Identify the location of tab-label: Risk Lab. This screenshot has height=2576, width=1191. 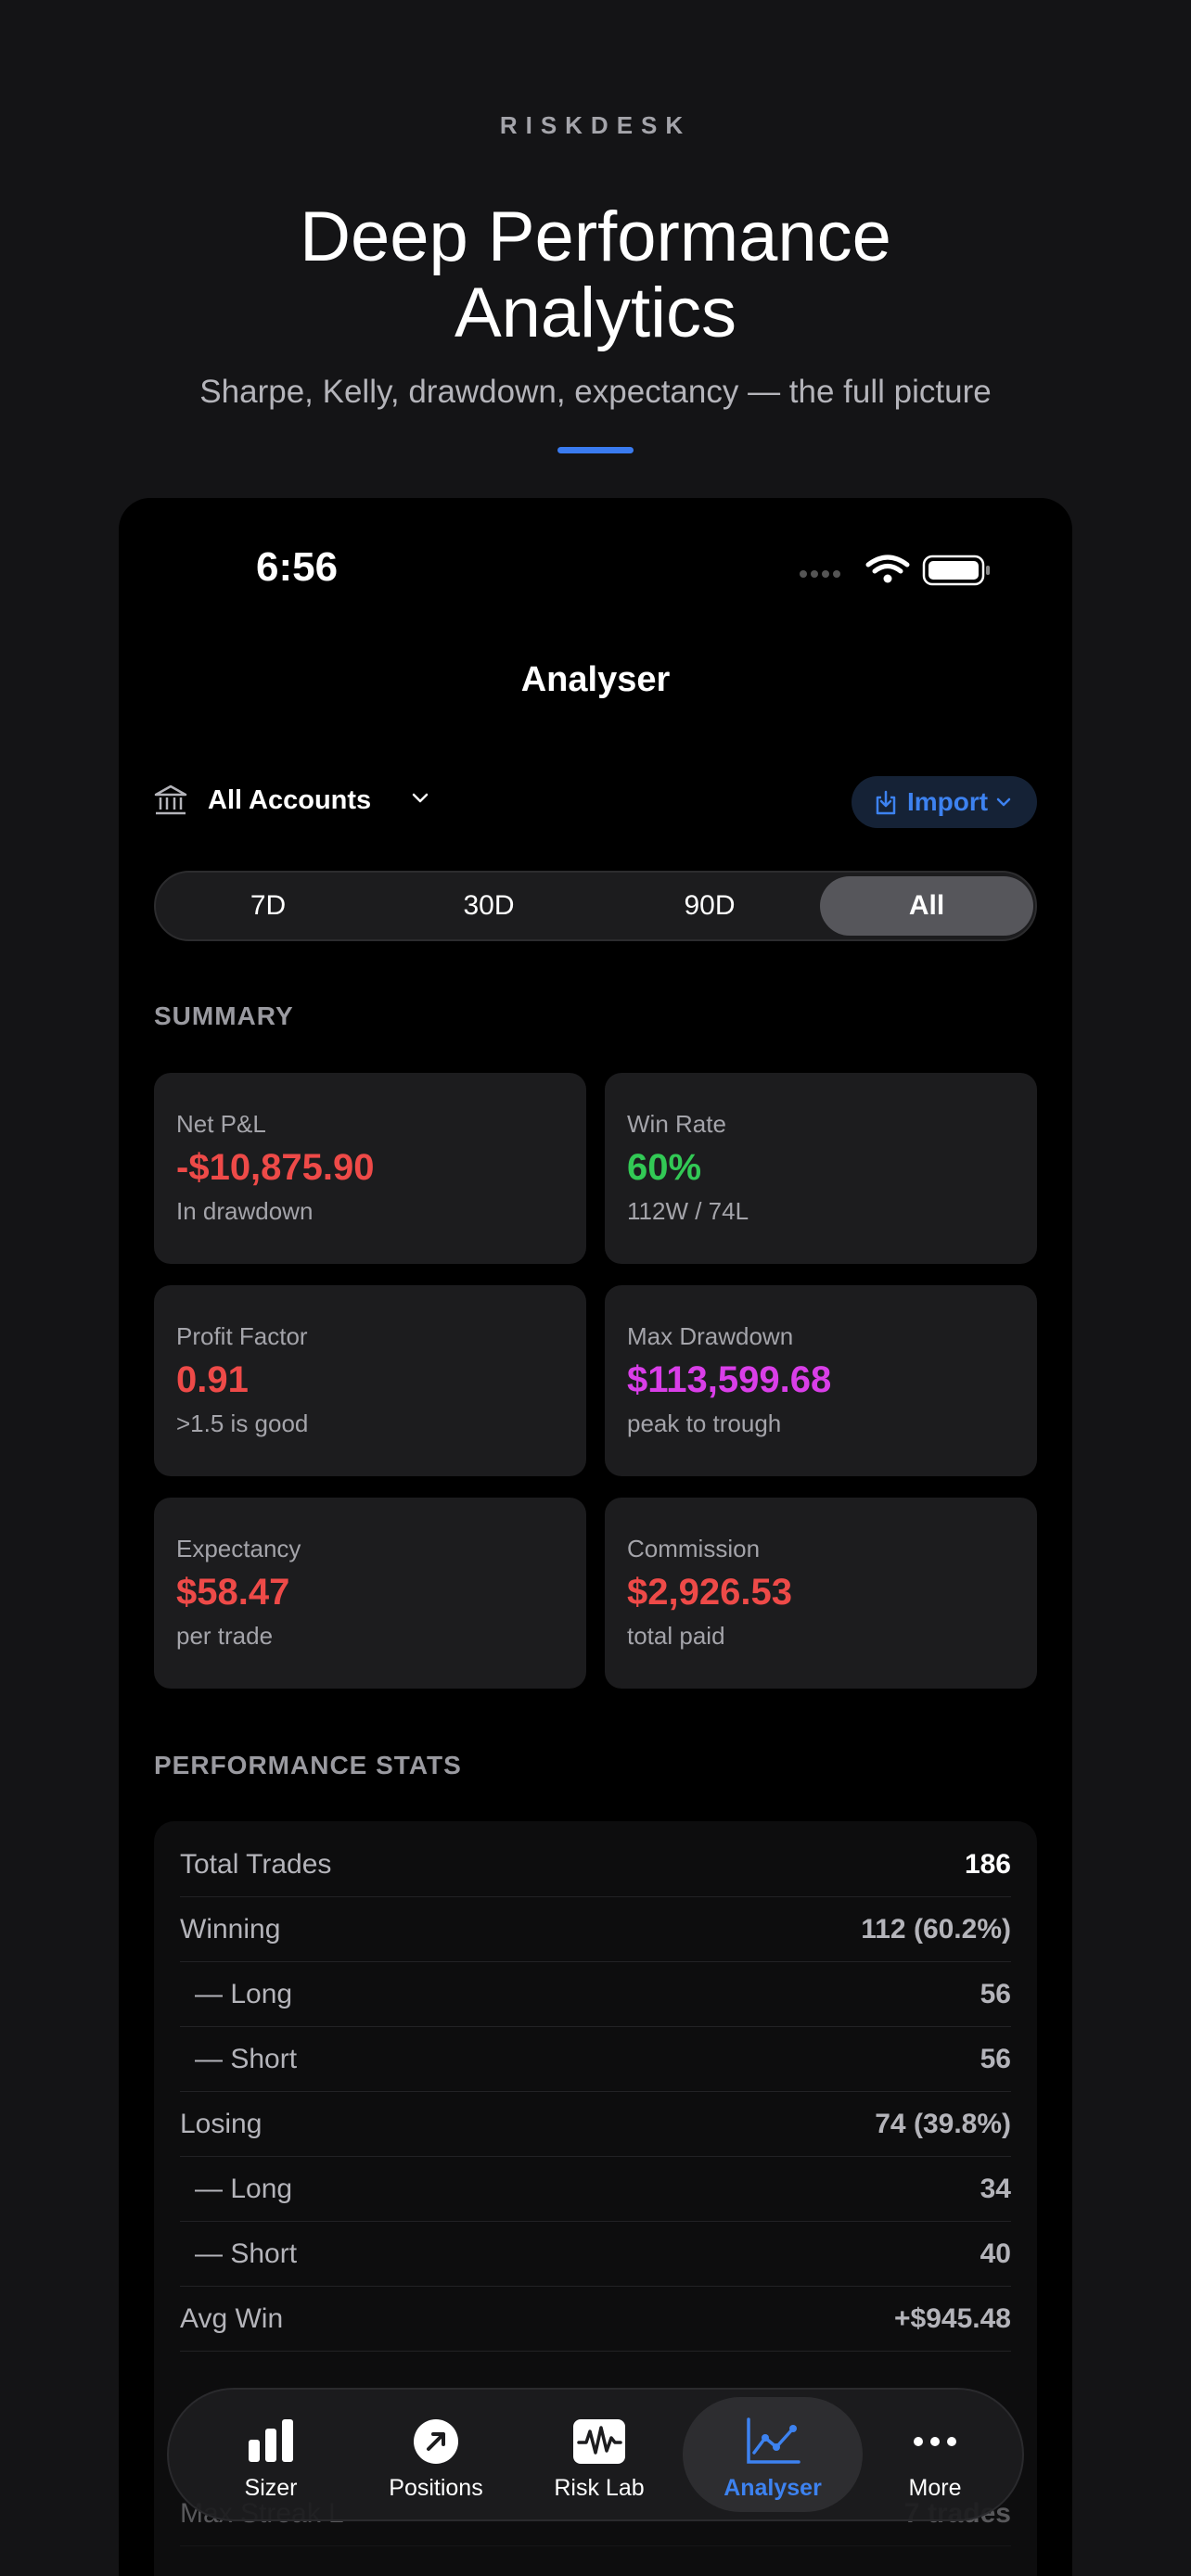
(599, 2488).